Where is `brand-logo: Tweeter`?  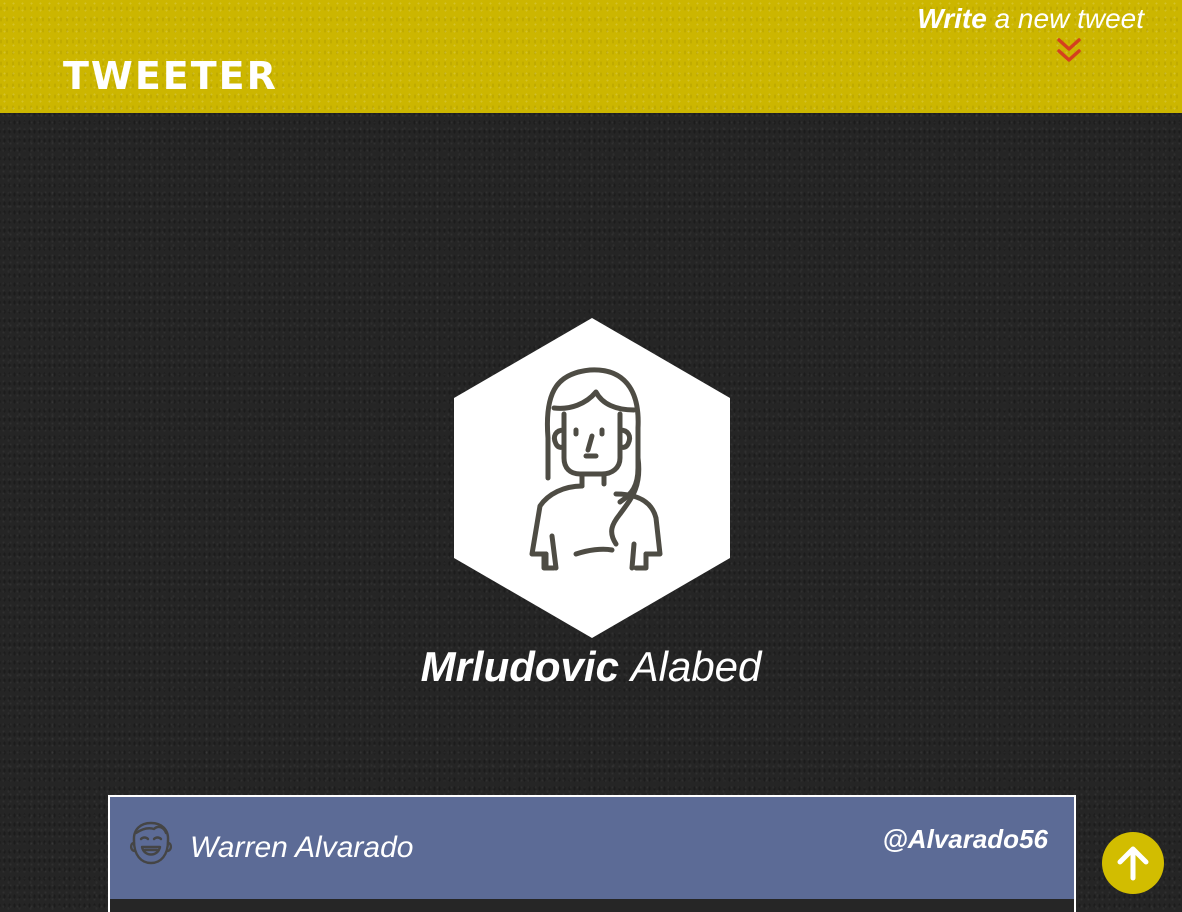
brand-logo: Tweeter is located at coordinates (170, 76).